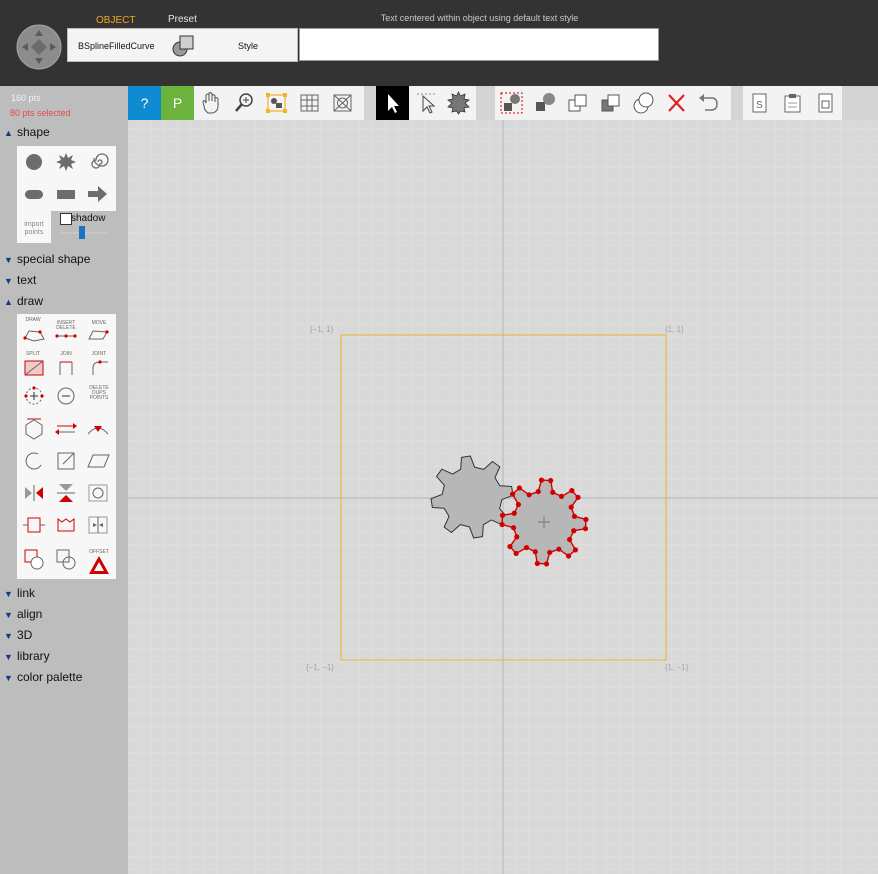  Describe the element at coordinates (98, 461) in the screenshot. I see `skew-icon` at that location.